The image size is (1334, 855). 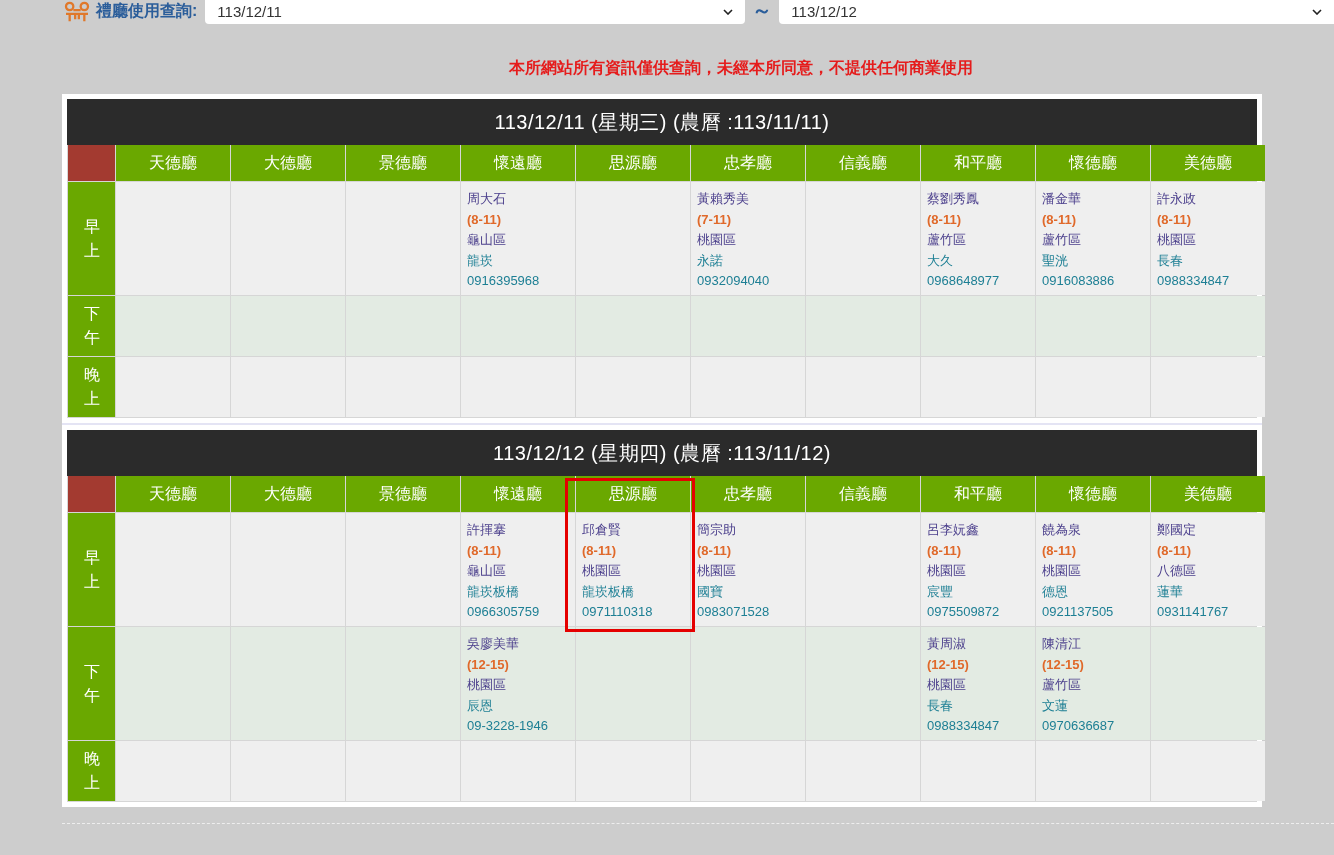 What do you see at coordinates (503, 612) in the screenshot?
I see `phone-number: 0966305759` at bounding box center [503, 612].